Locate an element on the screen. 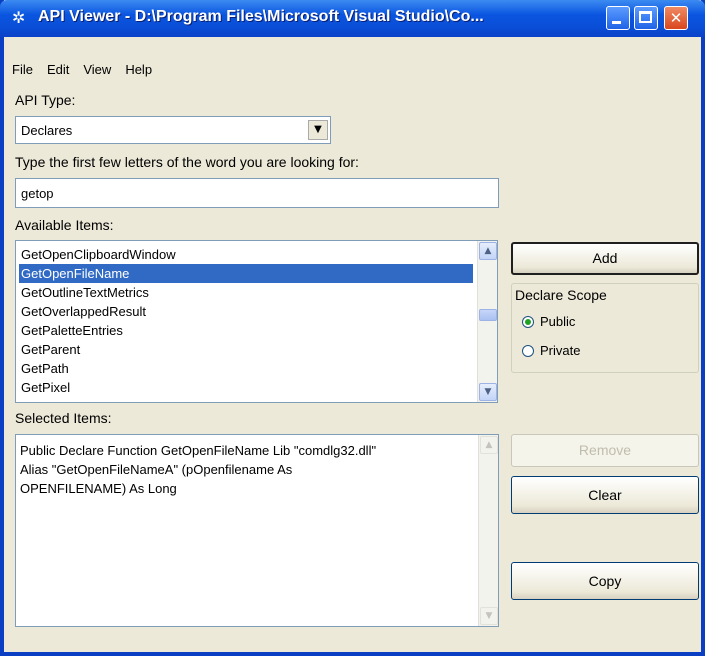 This screenshot has height=656, width=705. maximize-icon is located at coordinates (645, 17).